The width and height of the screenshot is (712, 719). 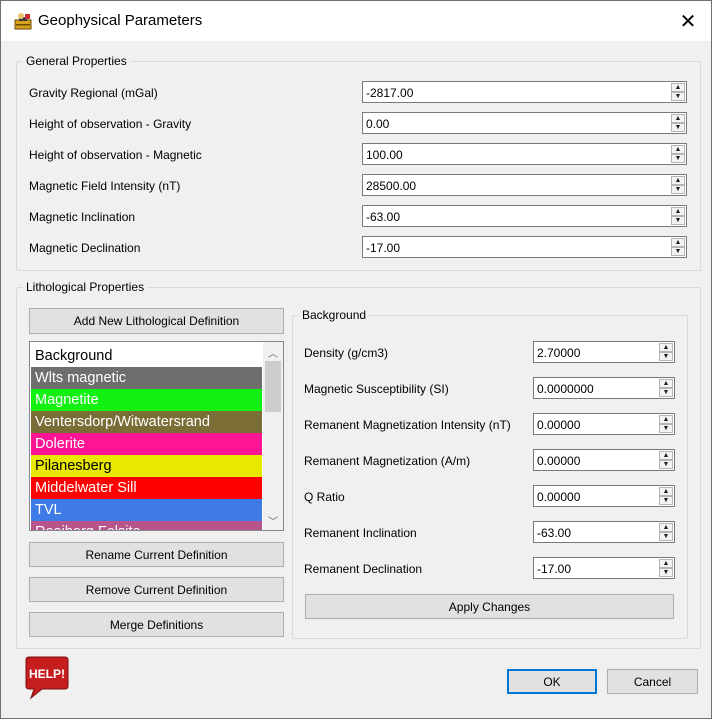 What do you see at coordinates (524, 123) in the screenshot?
I see `height-gravity-spinbox: 0.00 ▲ ▼` at bounding box center [524, 123].